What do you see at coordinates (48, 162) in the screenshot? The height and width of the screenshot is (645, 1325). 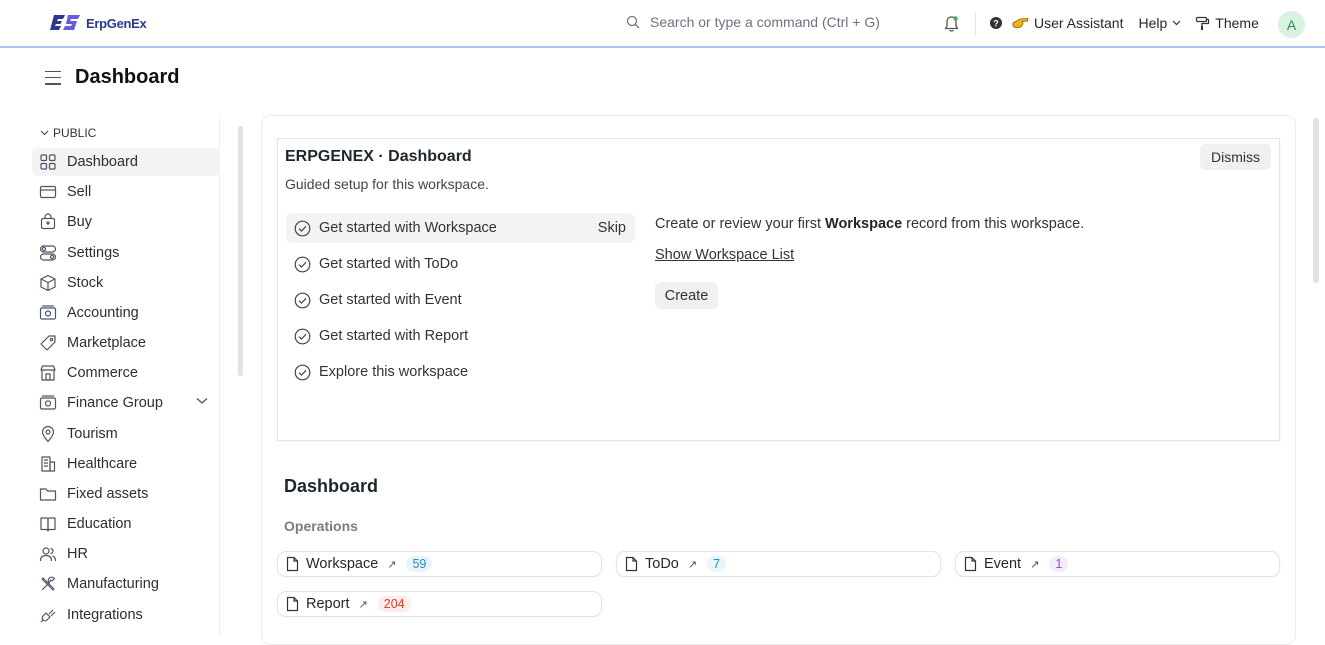 I see `grid-icon` at bounding box center [48, 162].